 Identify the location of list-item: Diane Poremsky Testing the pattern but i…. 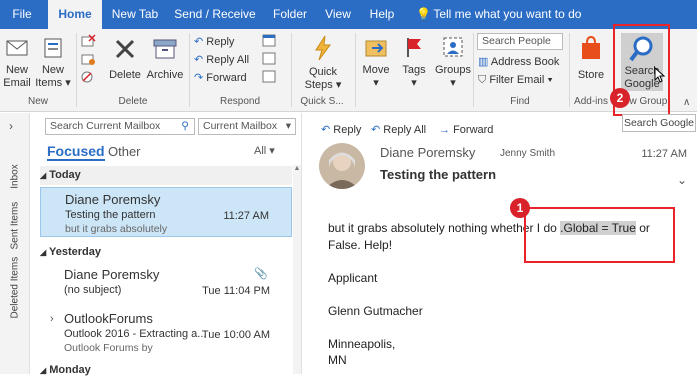
(166, 212).